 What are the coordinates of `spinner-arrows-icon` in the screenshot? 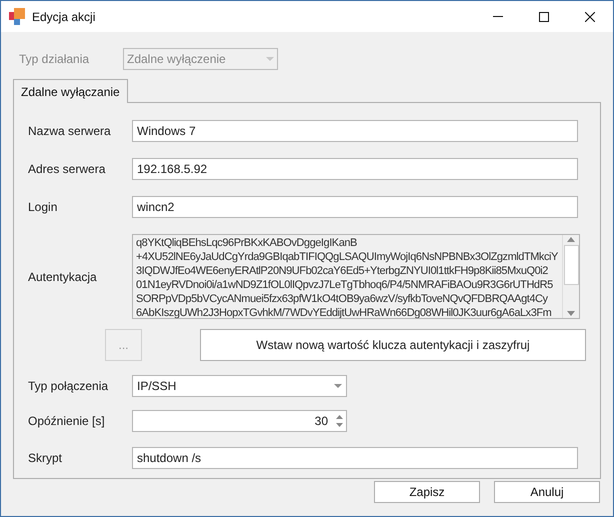 It's located at (339, 421).